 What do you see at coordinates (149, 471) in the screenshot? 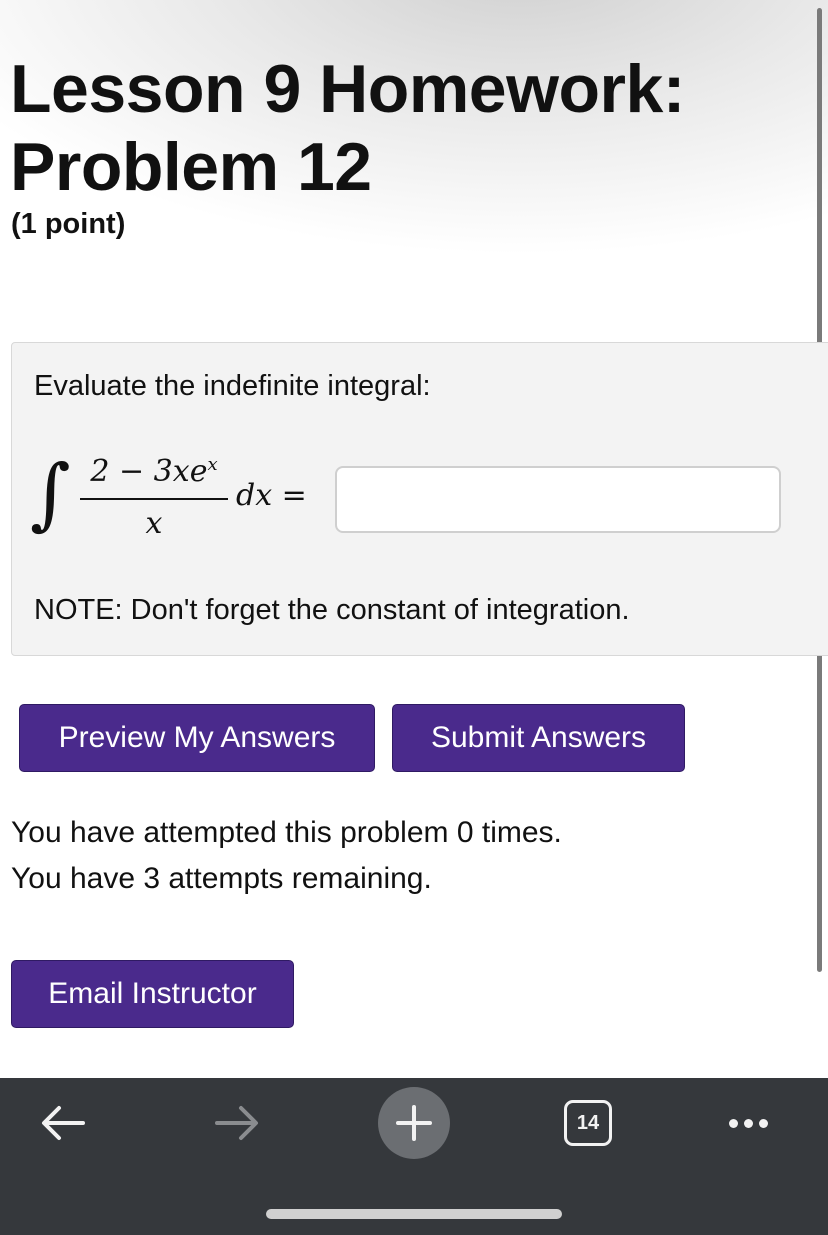
I see `numerator-text: 2 − 3xe` at bounding box center [149, 471].